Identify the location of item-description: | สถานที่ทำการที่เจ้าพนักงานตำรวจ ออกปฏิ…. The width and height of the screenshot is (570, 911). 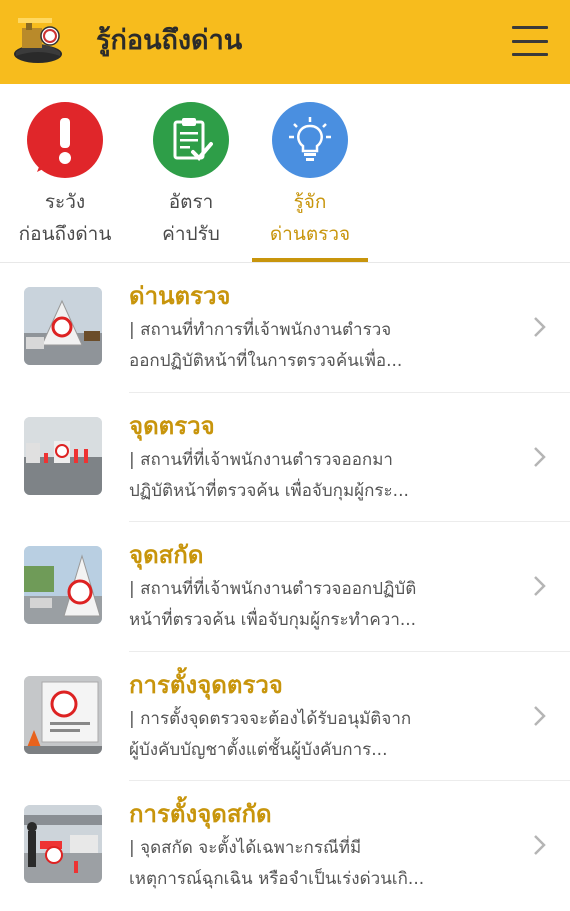
(266, 345).